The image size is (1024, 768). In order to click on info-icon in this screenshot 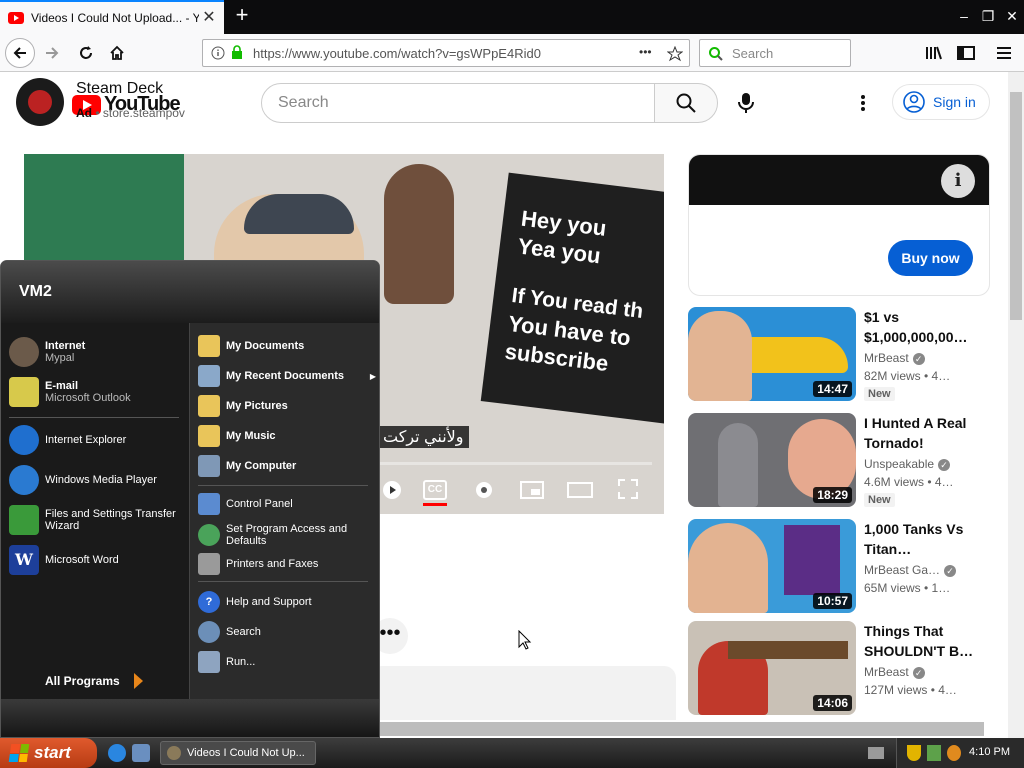, I will do `click(218, 53)`.